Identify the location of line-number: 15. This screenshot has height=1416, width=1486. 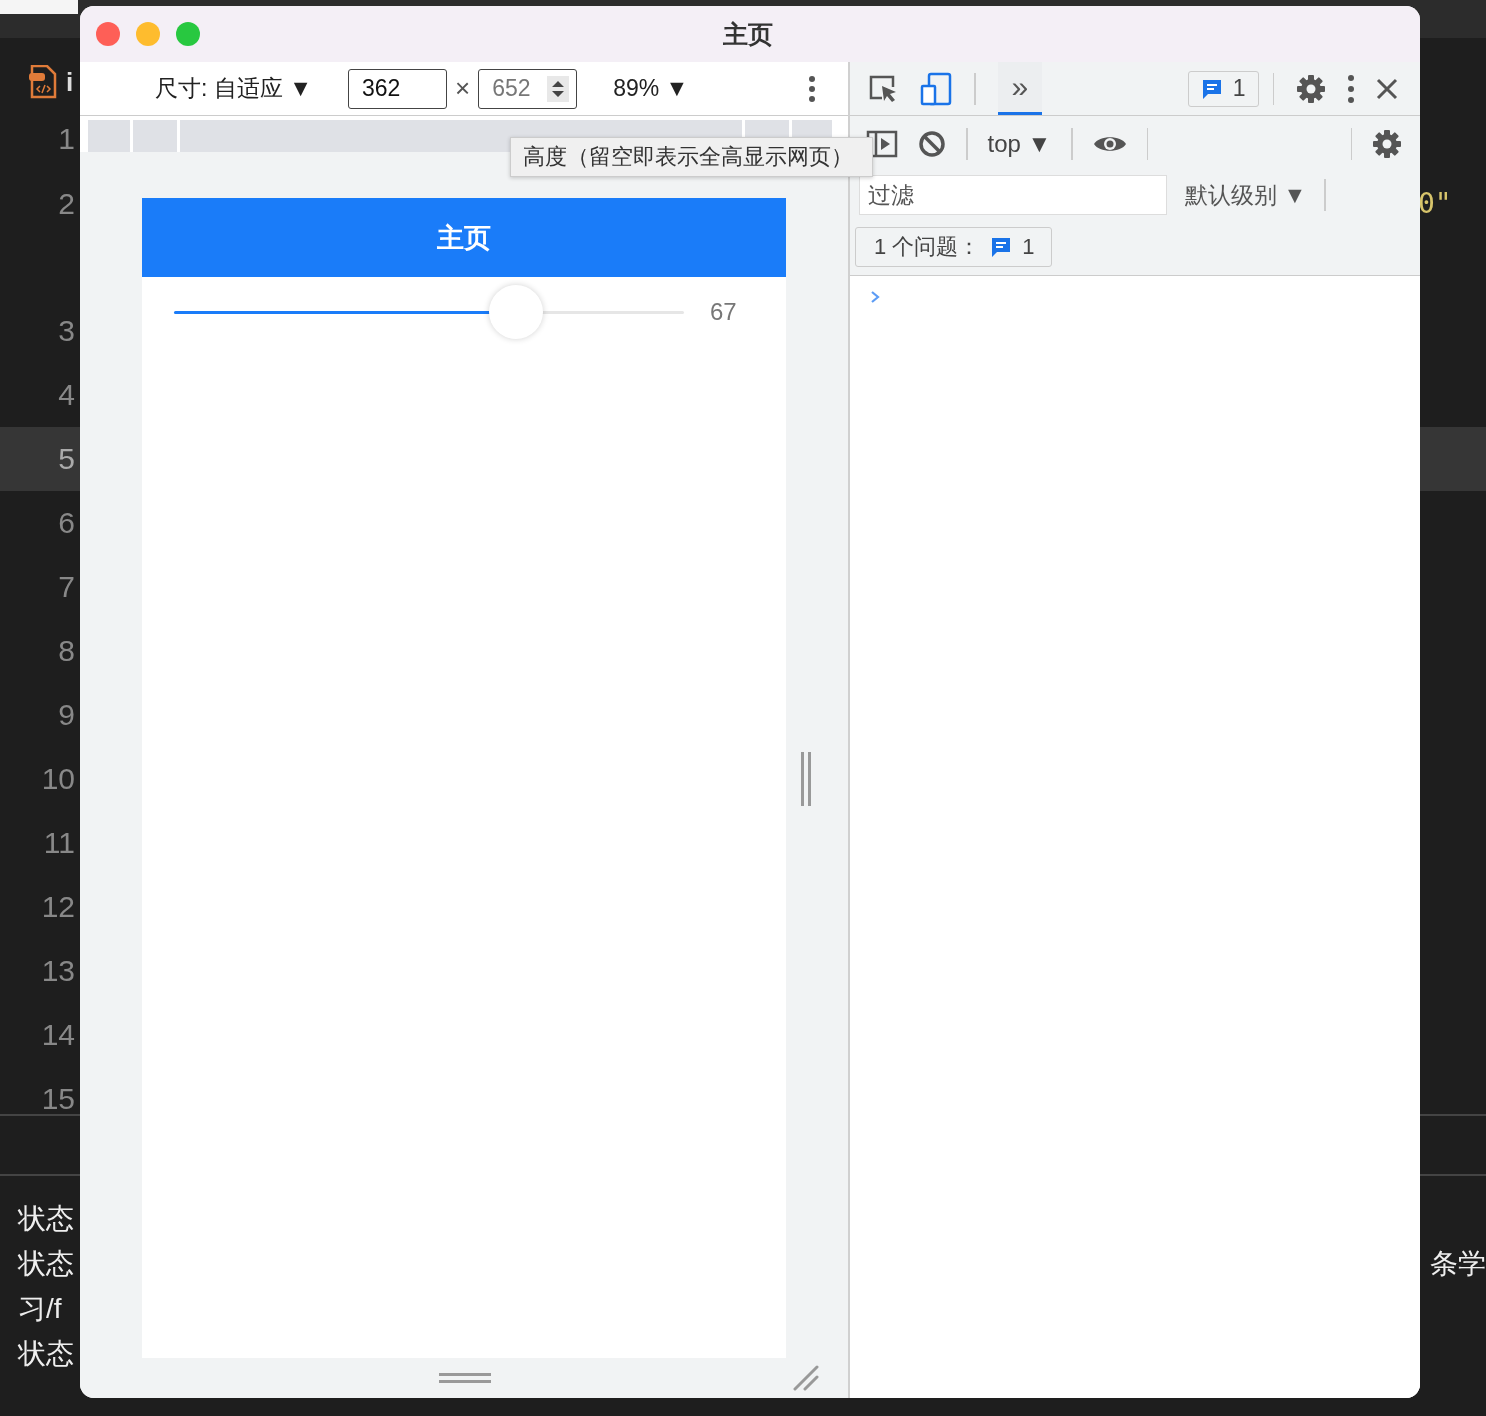
(57, 1099).